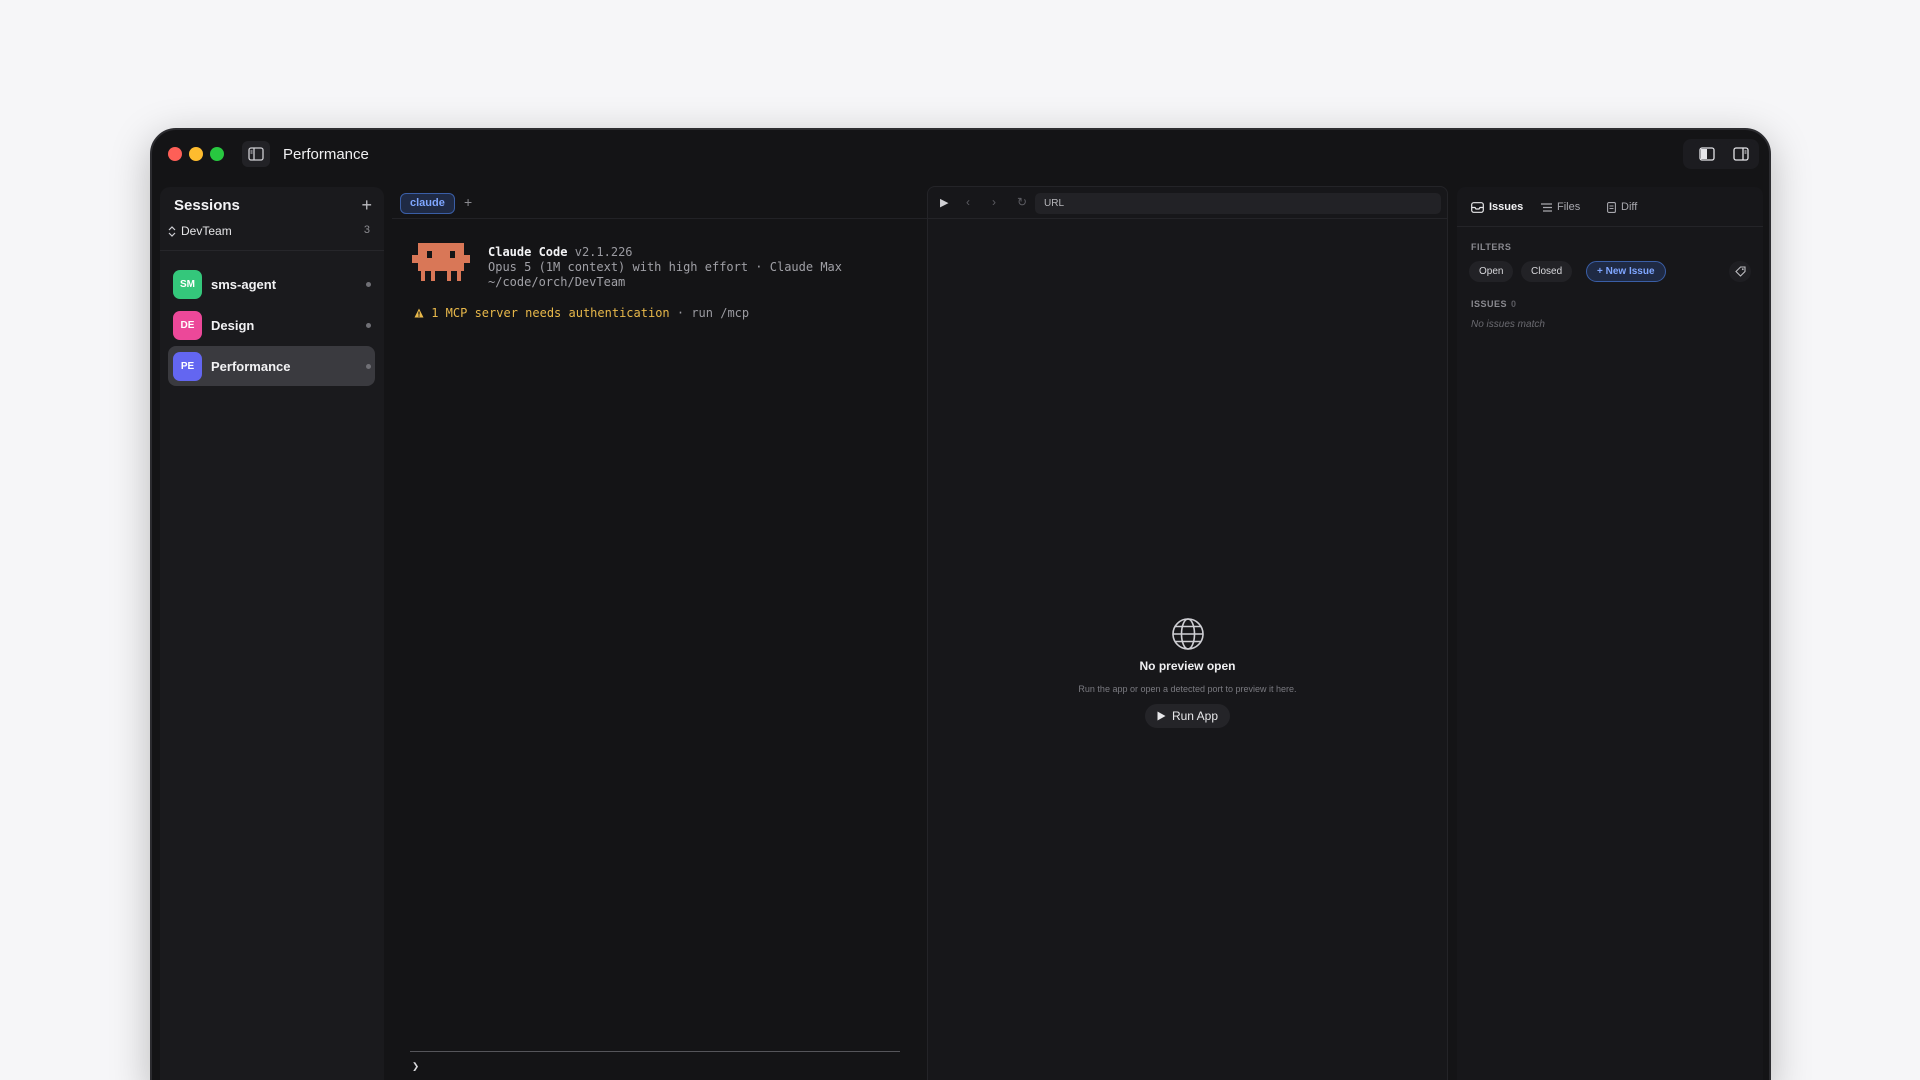 The width and height of the screenshot is (1920, 1080). Describe the element at coordinates (1569, 207) in the screenshot. I see `tab-label: Files` at that location.